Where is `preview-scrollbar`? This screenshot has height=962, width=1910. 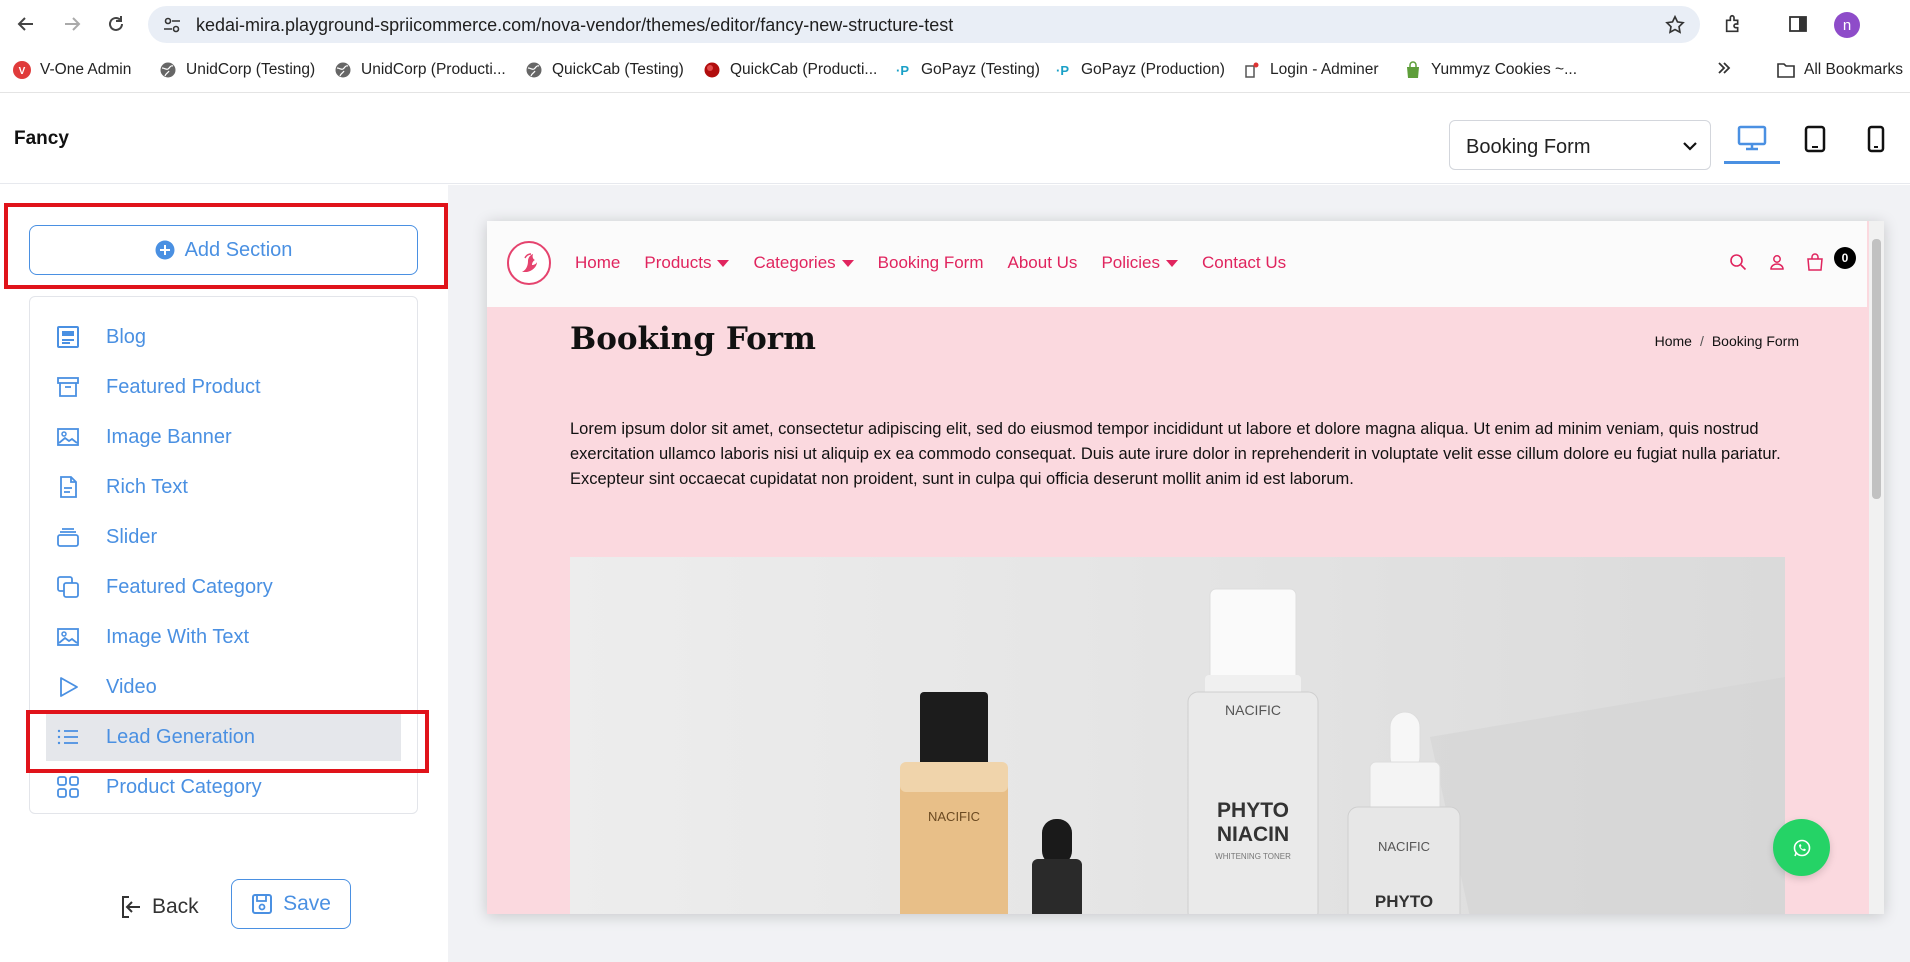 preview-scrollbar is located at coordinates (1876, 567).